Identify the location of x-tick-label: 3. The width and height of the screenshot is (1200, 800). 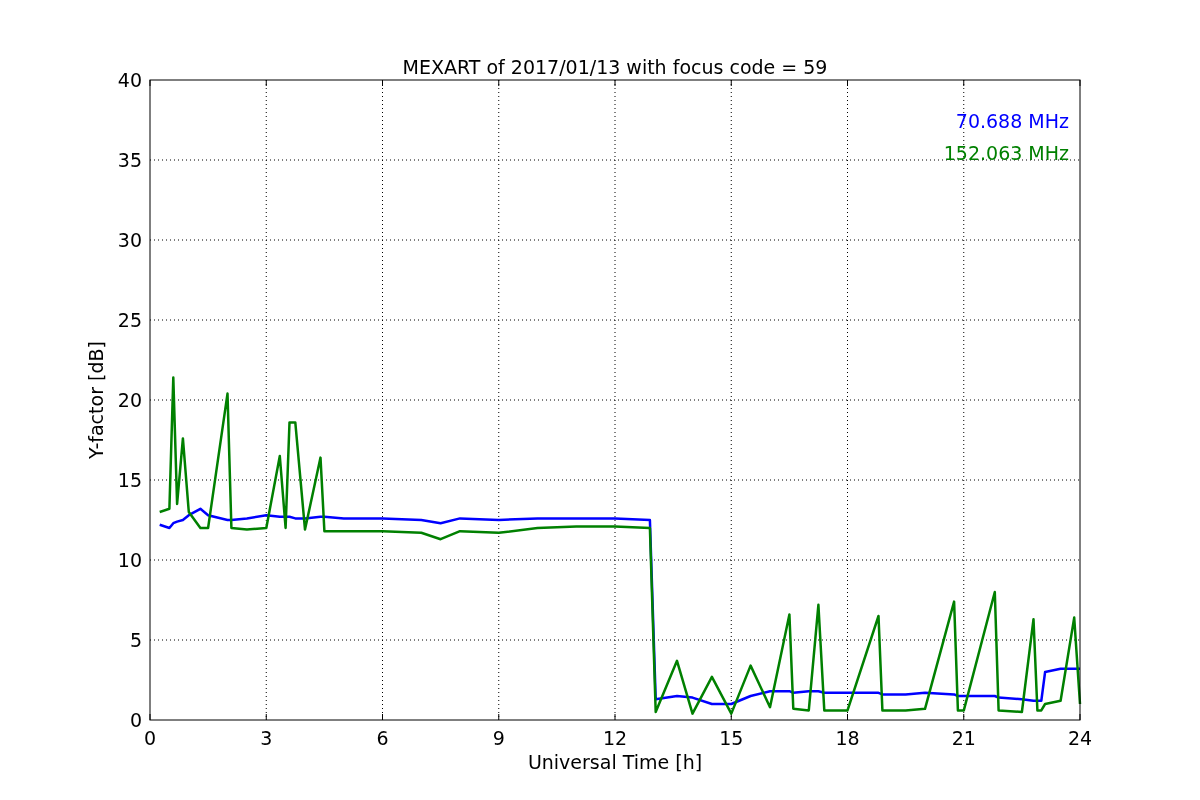
(266, 738).